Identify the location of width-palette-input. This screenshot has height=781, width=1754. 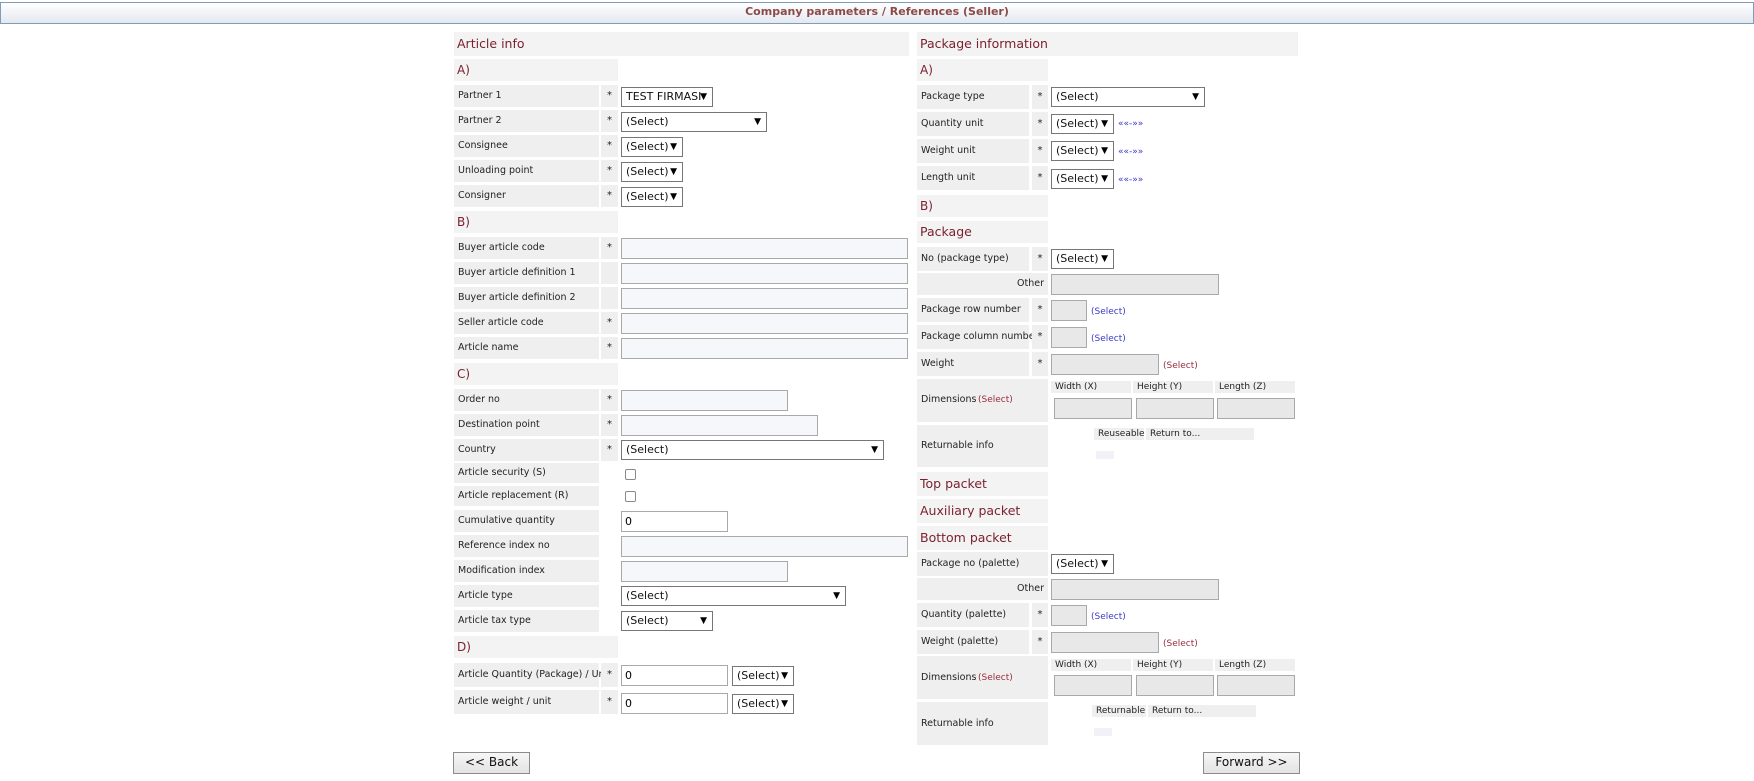
(1093, 685).